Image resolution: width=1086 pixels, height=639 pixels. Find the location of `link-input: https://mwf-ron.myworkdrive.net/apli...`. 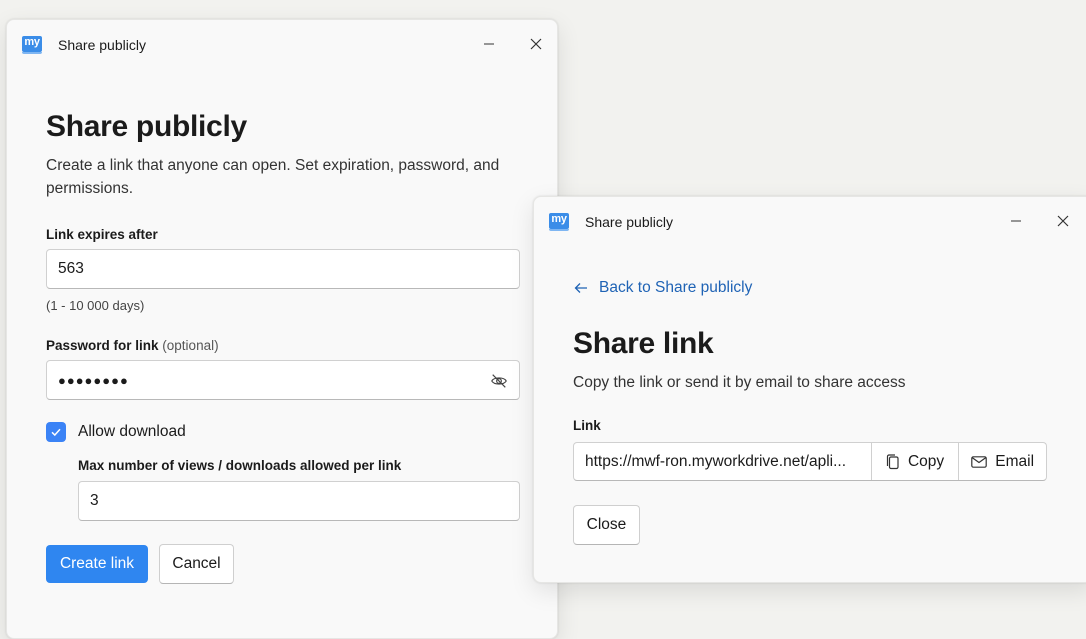

link-input: https://mwf-ron.myworkdrive.net/apli... is located at coordinates (722, 461).